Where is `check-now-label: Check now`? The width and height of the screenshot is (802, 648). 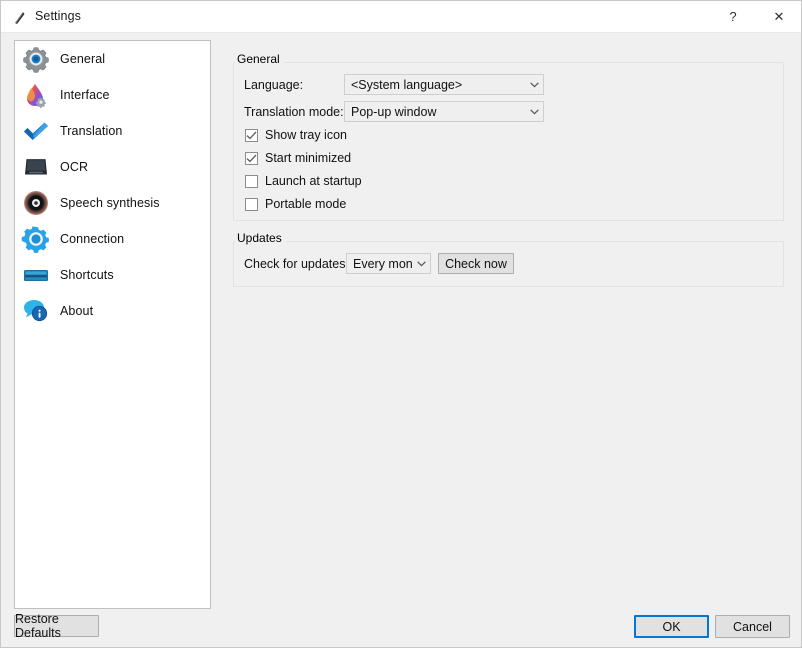
check-now-label: Check now is located at coordinates (476, 263).